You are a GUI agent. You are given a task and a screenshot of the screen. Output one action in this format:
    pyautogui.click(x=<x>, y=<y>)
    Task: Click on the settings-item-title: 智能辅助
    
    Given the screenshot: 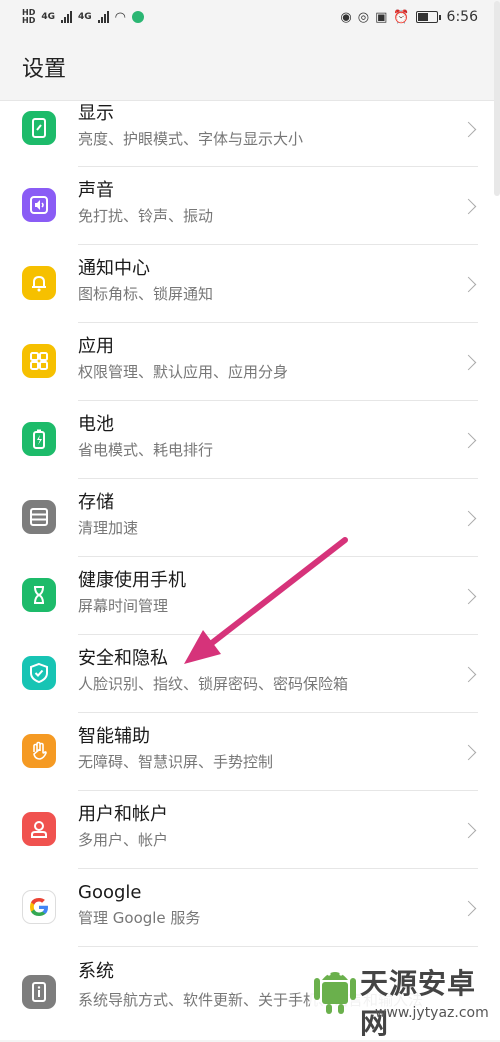 What is the action you would take?
    pyautogui.click(x=114, y=736)
    